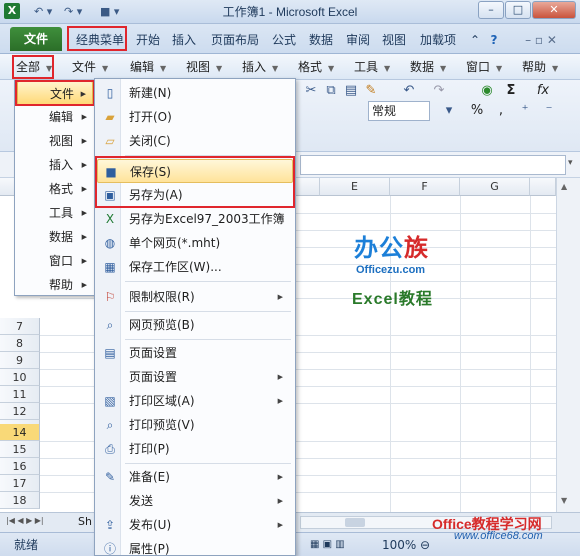 This screenshot has height=556, width=580. Describe the element at coordinates (85, 521) in the screenshot. I see `sheet-tab: Sh` at that location.